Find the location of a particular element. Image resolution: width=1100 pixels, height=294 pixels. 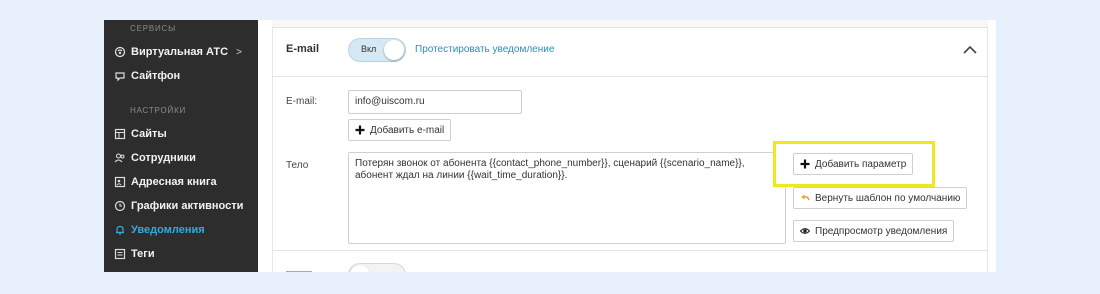

sidebar-item-label: Виртуальная АТС is located at coordinates (180, 52).